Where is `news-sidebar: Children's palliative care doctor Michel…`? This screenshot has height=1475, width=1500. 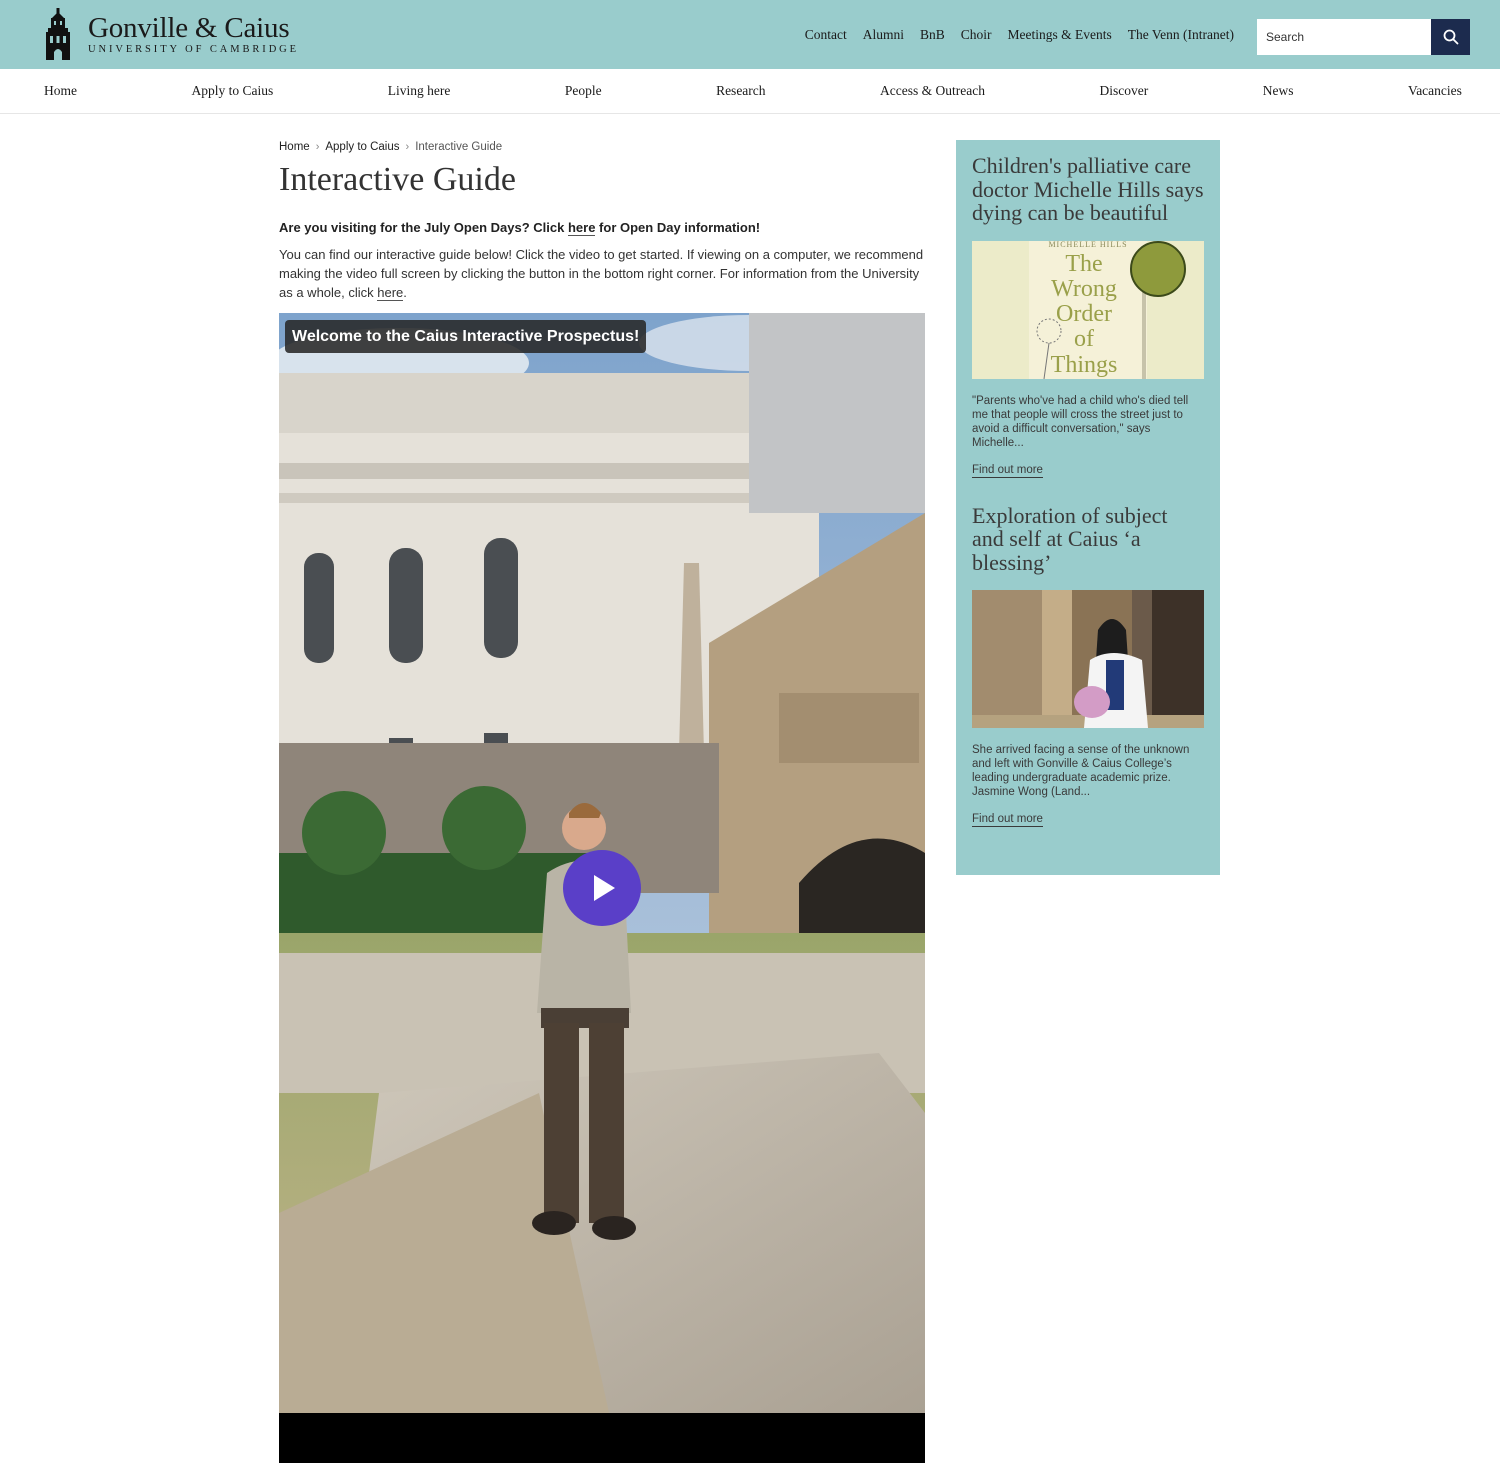 news-sidebar: Children's palliative care doctor Michel… is located at coordinates (1088, 507).